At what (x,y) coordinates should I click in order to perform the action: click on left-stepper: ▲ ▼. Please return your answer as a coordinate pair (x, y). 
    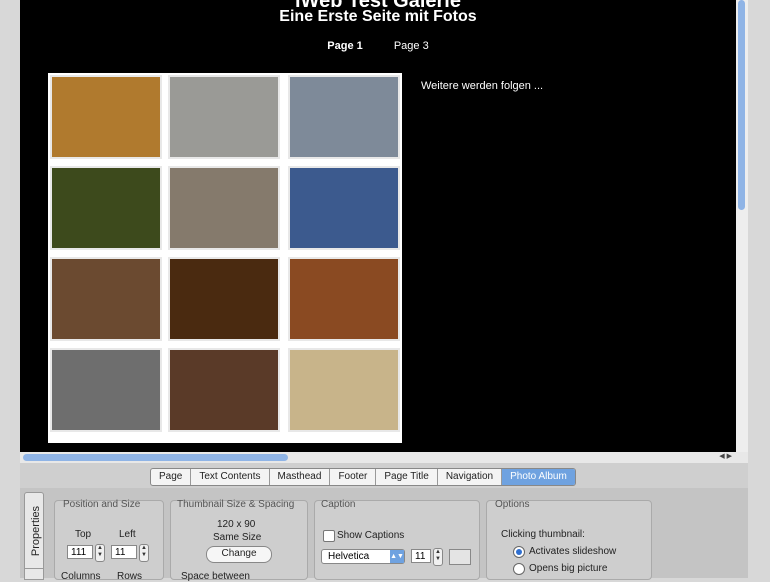
    Looking at the image, I should click on (144, 553).